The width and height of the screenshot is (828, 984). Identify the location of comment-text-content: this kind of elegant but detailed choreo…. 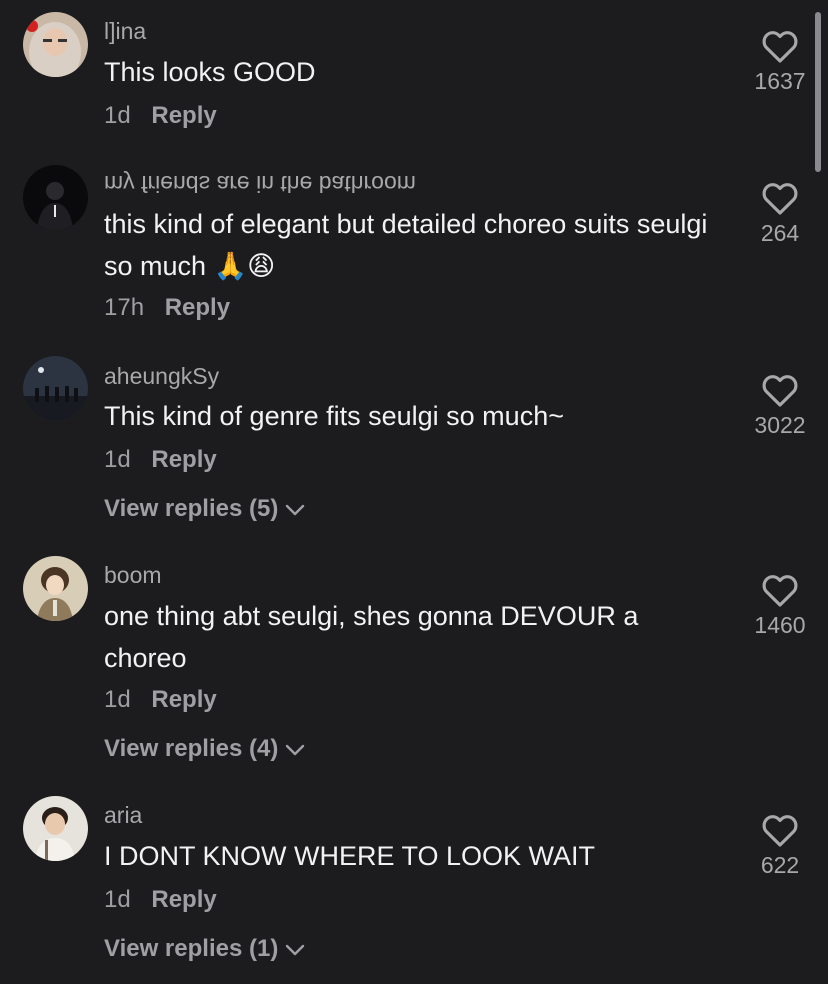
(406, 245).